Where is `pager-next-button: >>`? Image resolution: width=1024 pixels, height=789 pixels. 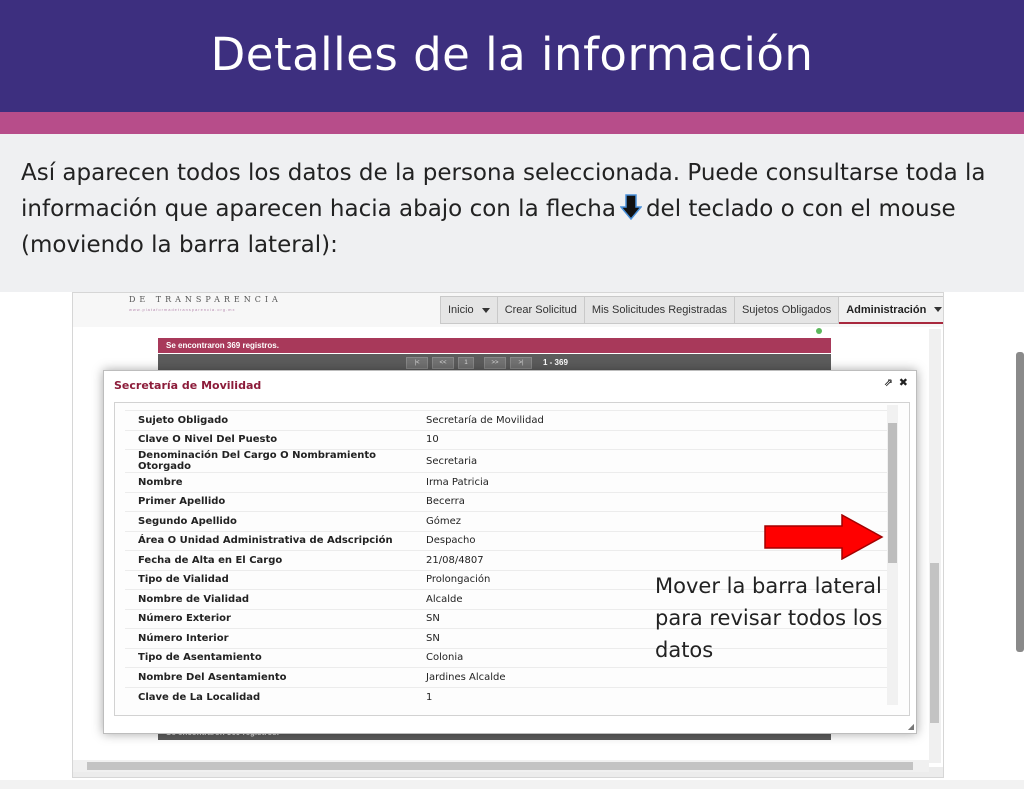 pager-next-button: >> is located at coordinates (495, 363).